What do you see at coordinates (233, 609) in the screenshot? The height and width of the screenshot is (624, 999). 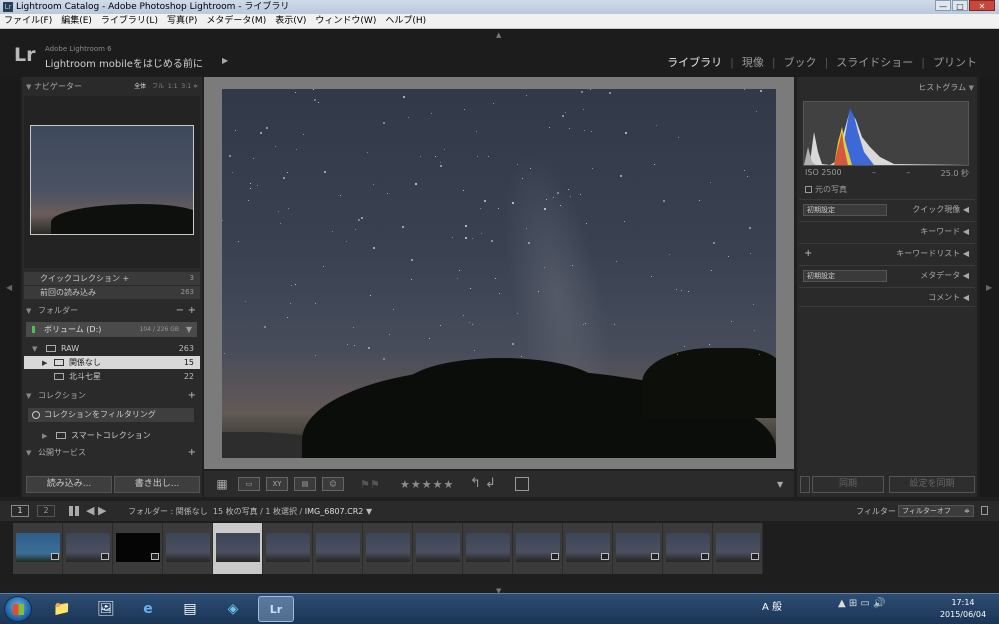 I see `nav-icon: ◈` at bounding box center [233, 609].